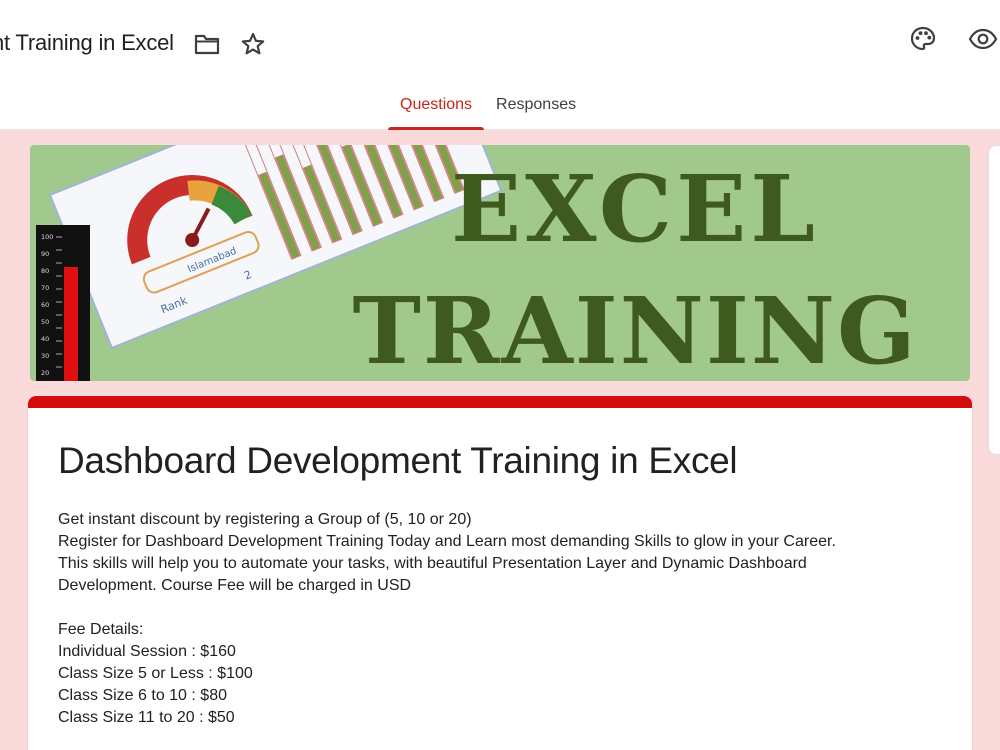 The width and height of the screenshot is (1000, 750). I want to click on thermometer-tick-label: 40, so click(45, 339).